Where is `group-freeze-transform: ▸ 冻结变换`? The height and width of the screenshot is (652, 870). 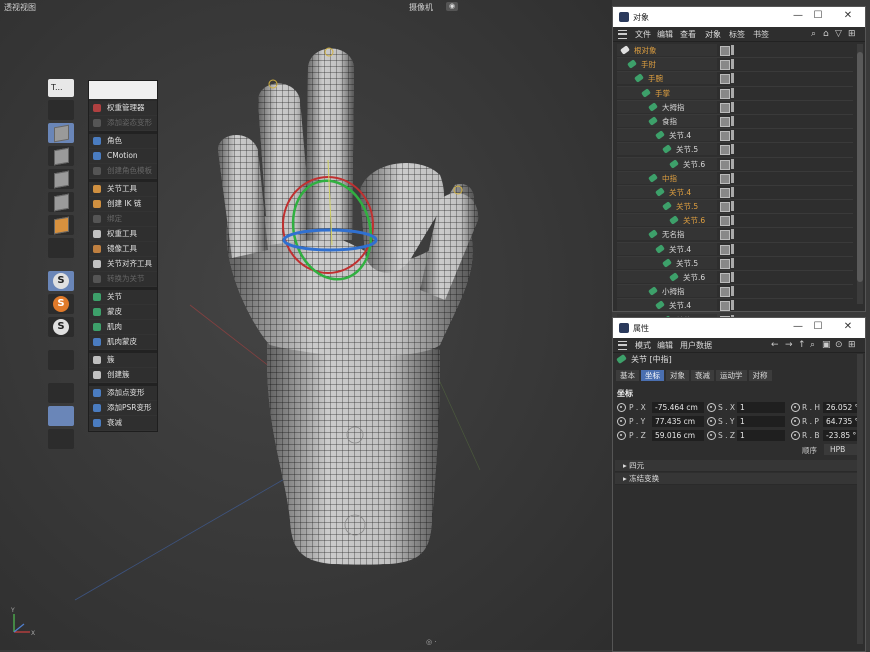
group-freeze-transform: ▸ 冻结变换 is located at coordinates (737, 479).